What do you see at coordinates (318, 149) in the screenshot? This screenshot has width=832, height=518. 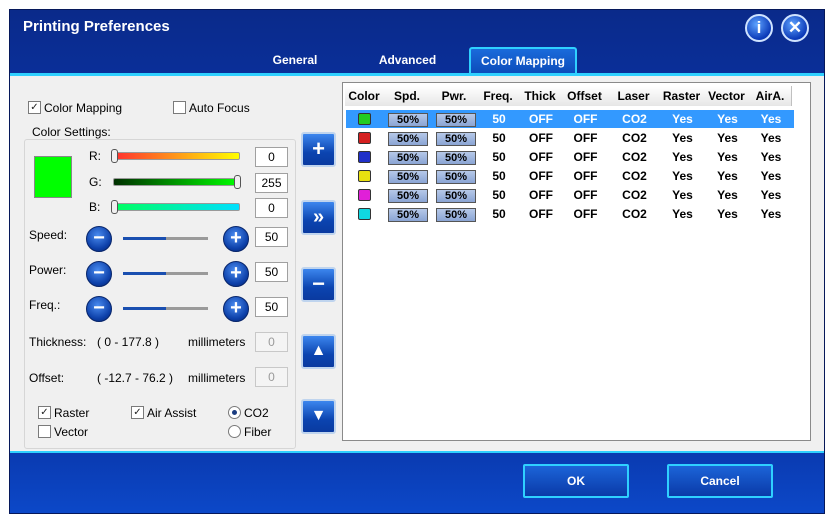 I see `add-color-button: +` at bounding box center [318, 149].